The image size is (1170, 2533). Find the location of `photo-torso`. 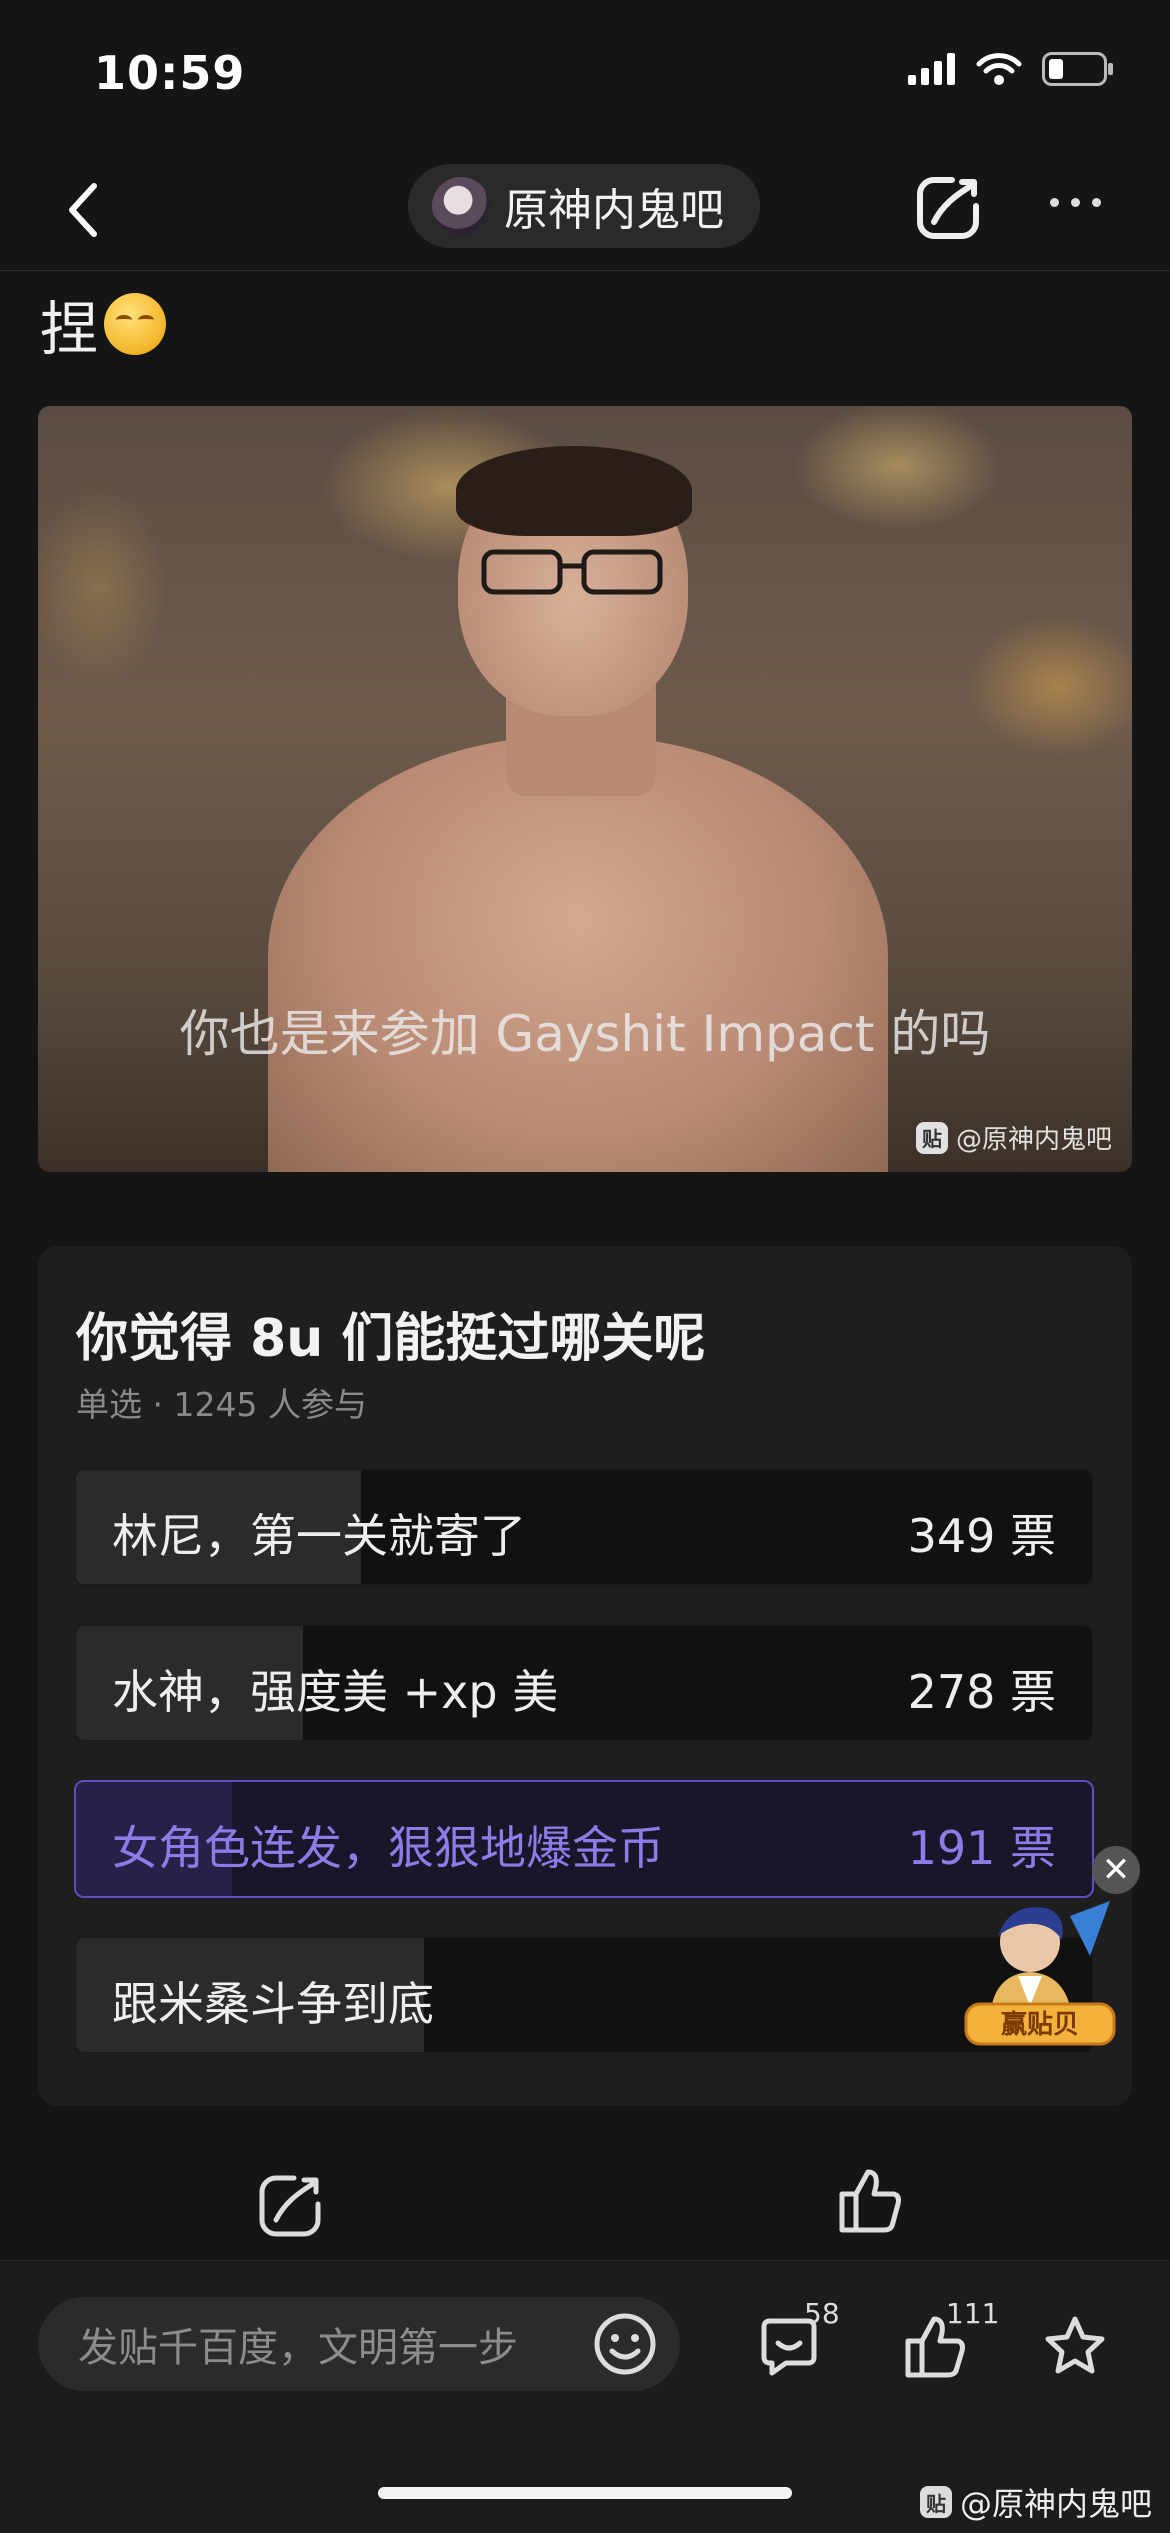

photo-torso is located at coordinates (578, 954).